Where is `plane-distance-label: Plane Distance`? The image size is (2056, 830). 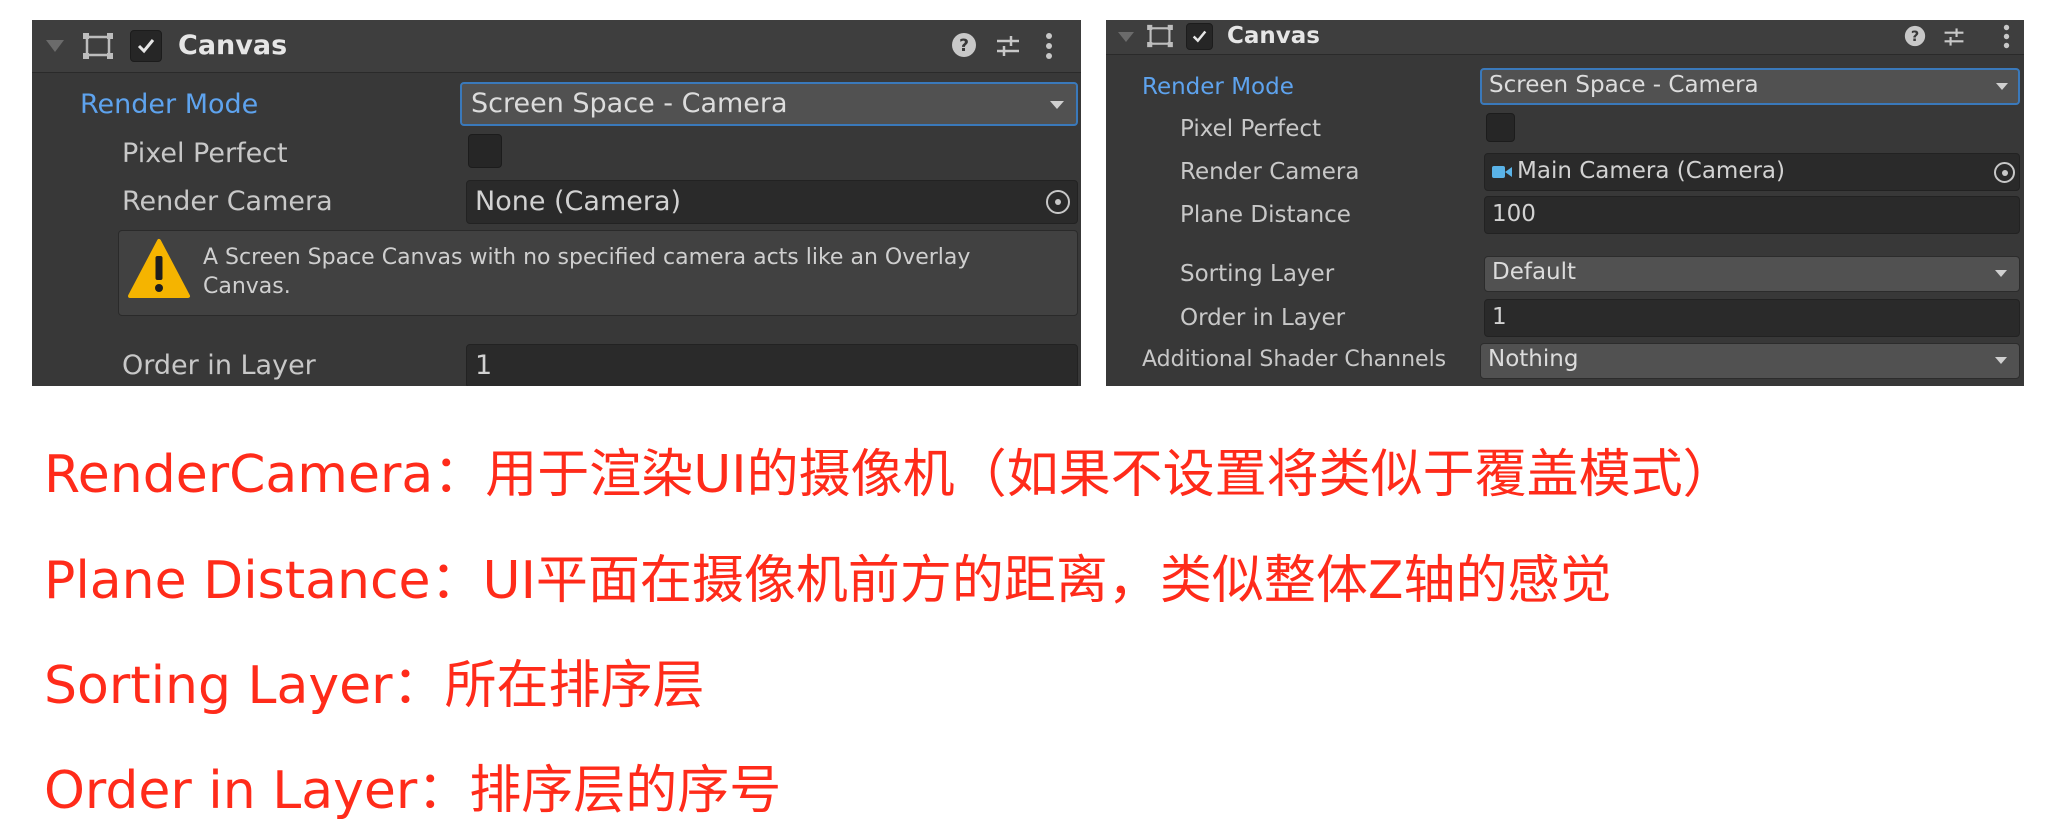
plane-distance-label: Plane Distance is located at coordinates (1265, 215).